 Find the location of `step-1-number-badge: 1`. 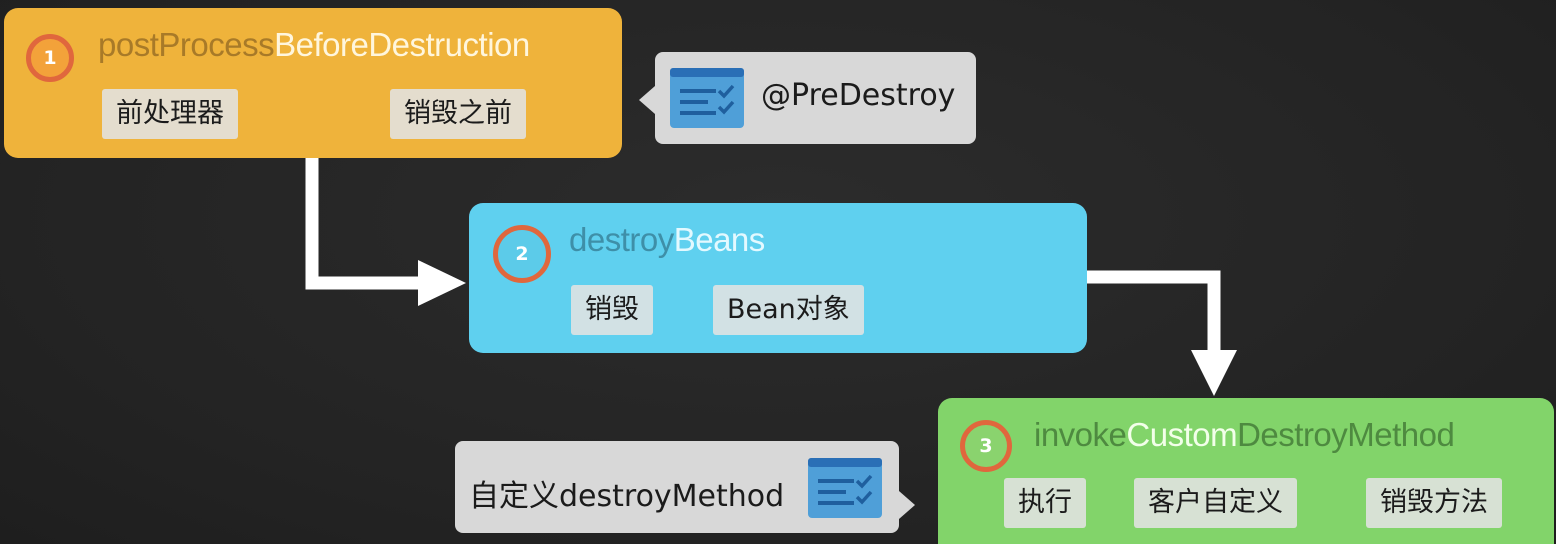

step-1-number-badge: 1 is located at coordinates (50, 58).